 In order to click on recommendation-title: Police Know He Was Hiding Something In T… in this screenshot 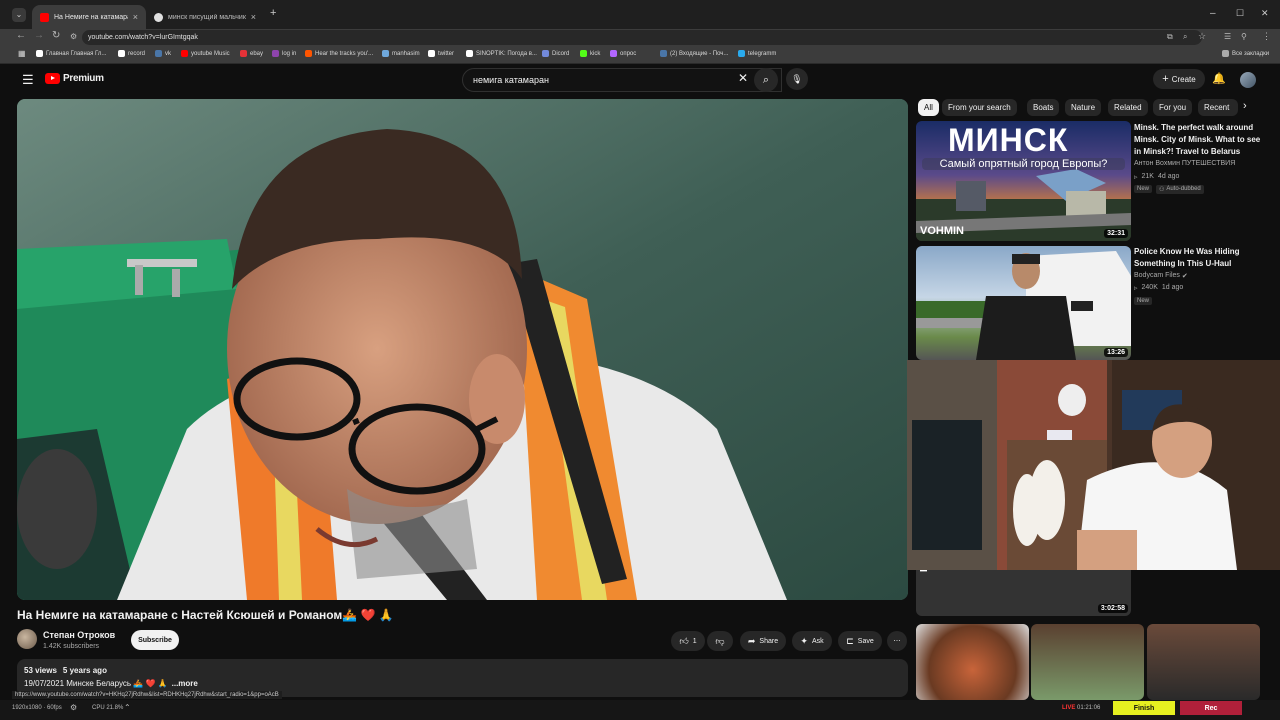, I will do `click(1199, 258)`.